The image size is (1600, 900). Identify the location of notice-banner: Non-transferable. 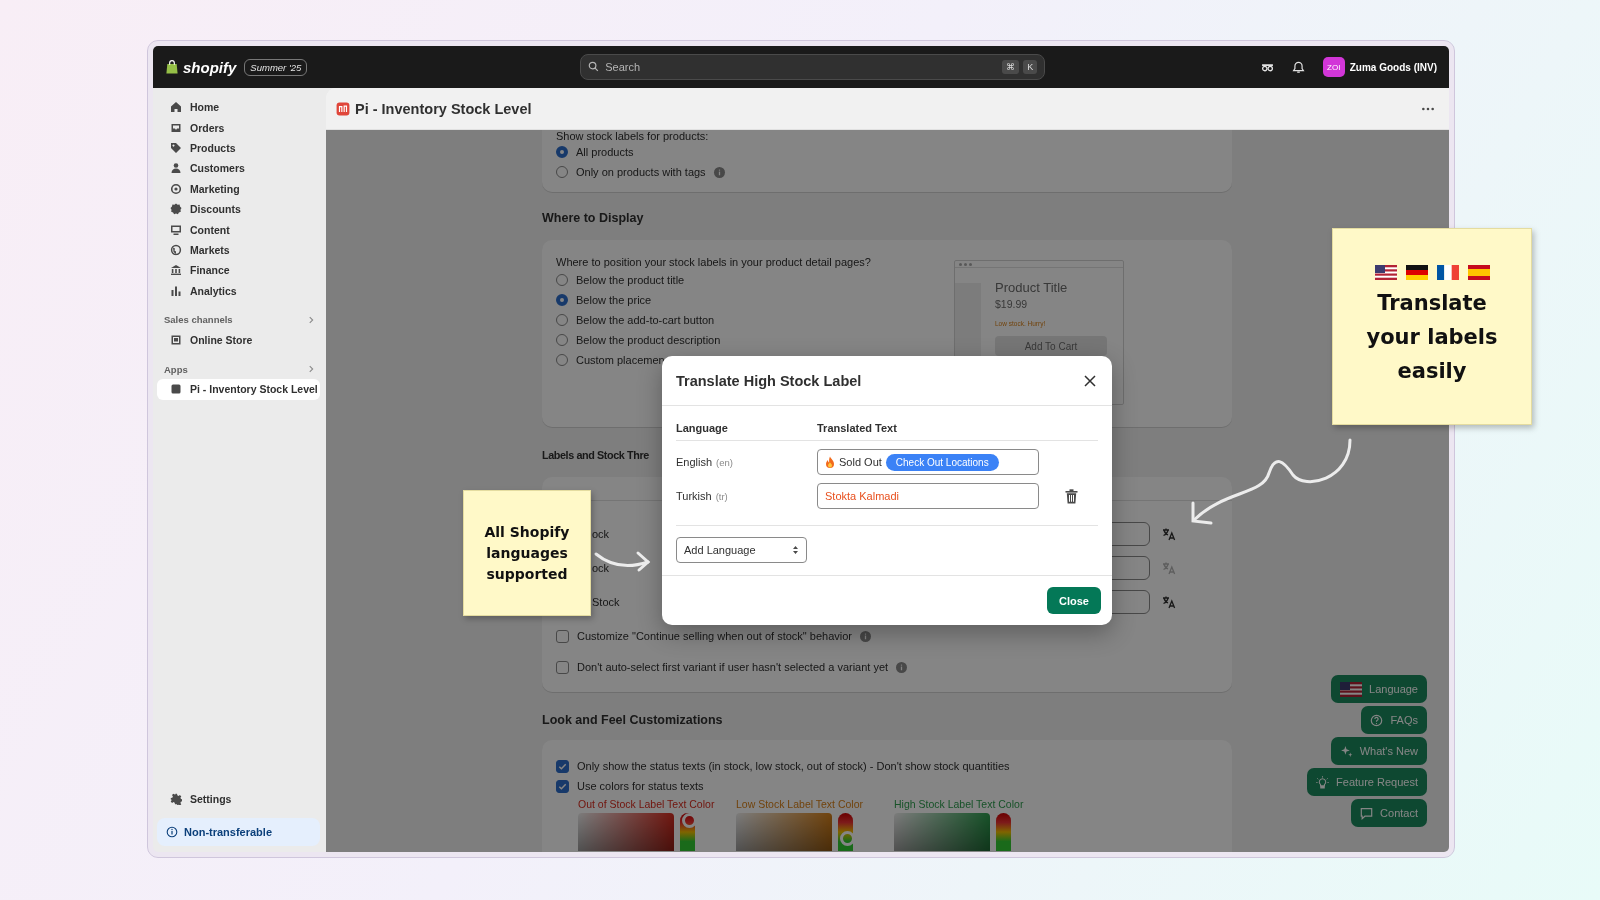
(238, 832).